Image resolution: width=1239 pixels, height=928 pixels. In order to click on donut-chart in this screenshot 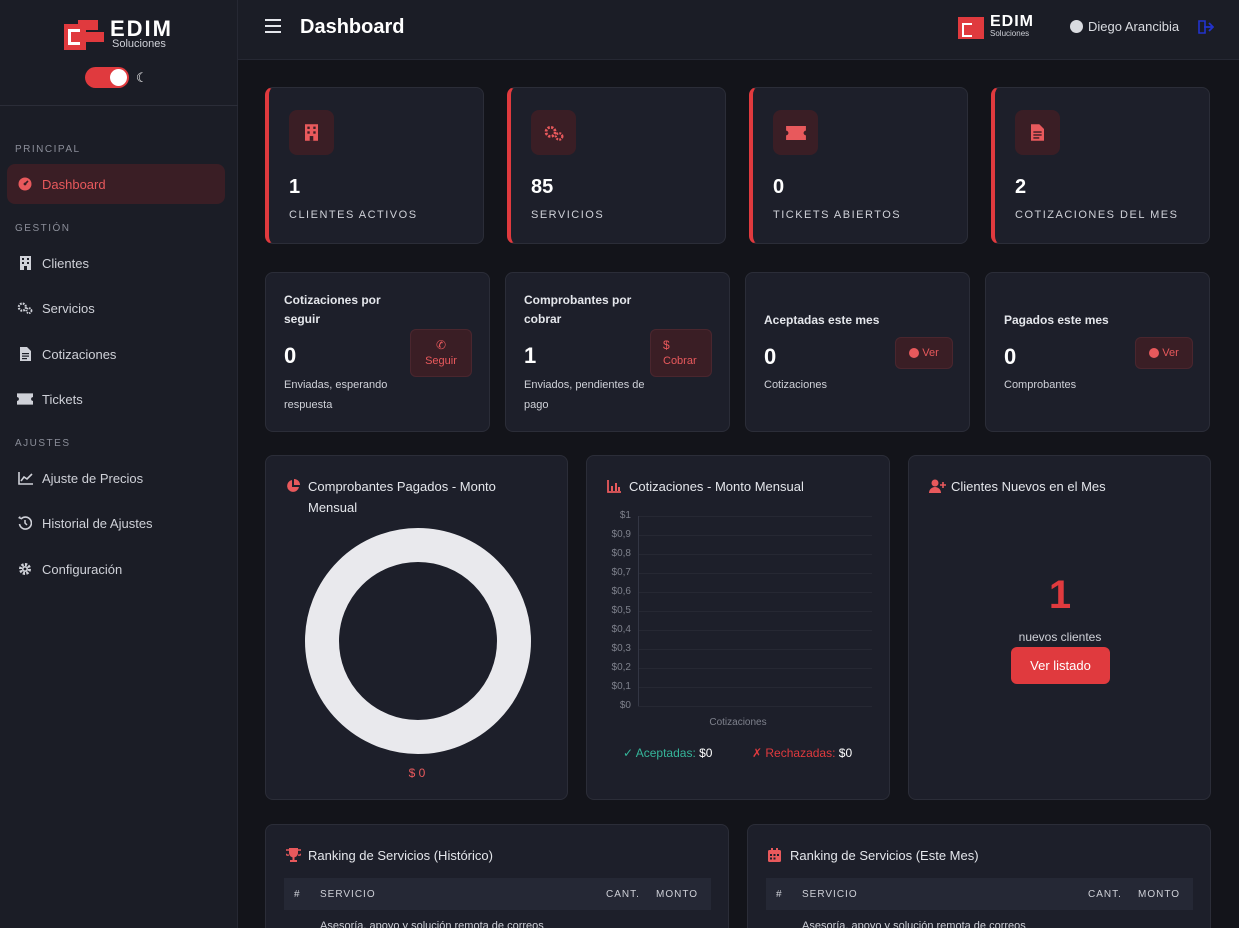, I will do `click(418, 641)`.